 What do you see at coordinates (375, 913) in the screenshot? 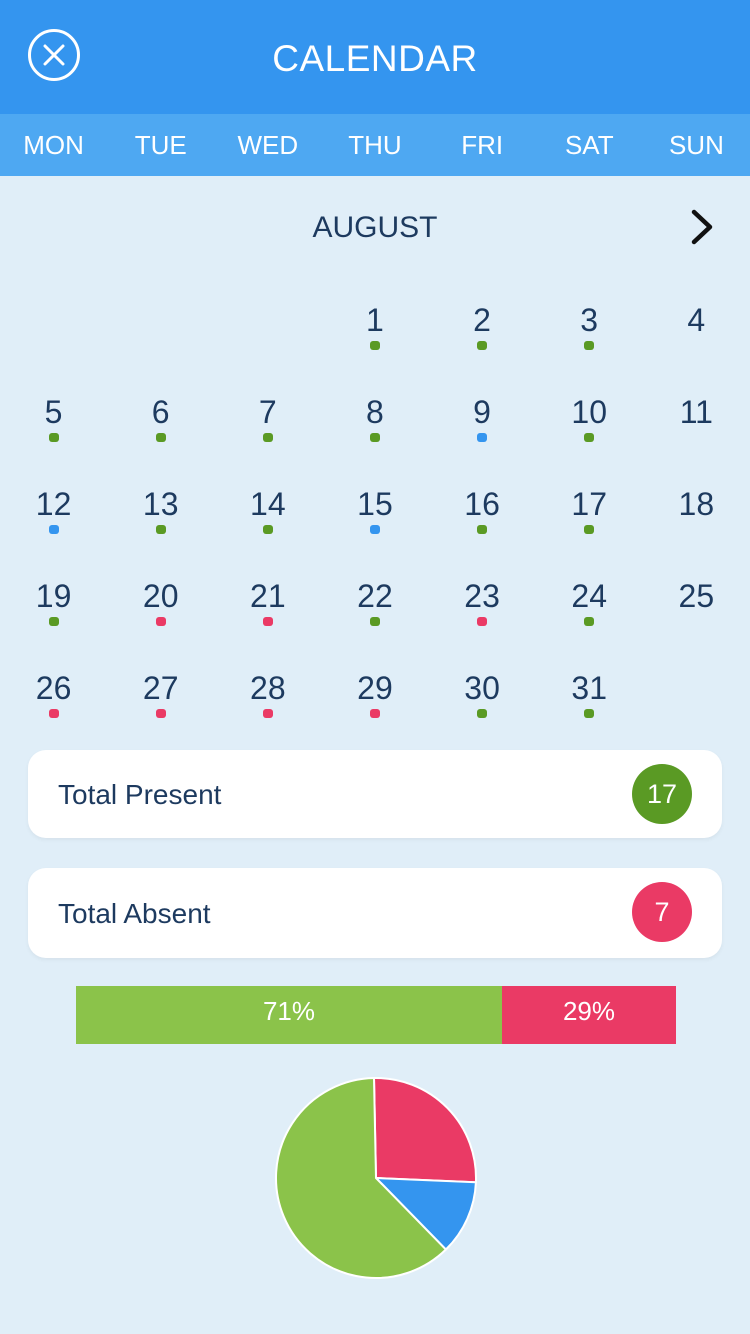
I see `total-absent-card: Total Absent 7` at bounding box center [375, 913].